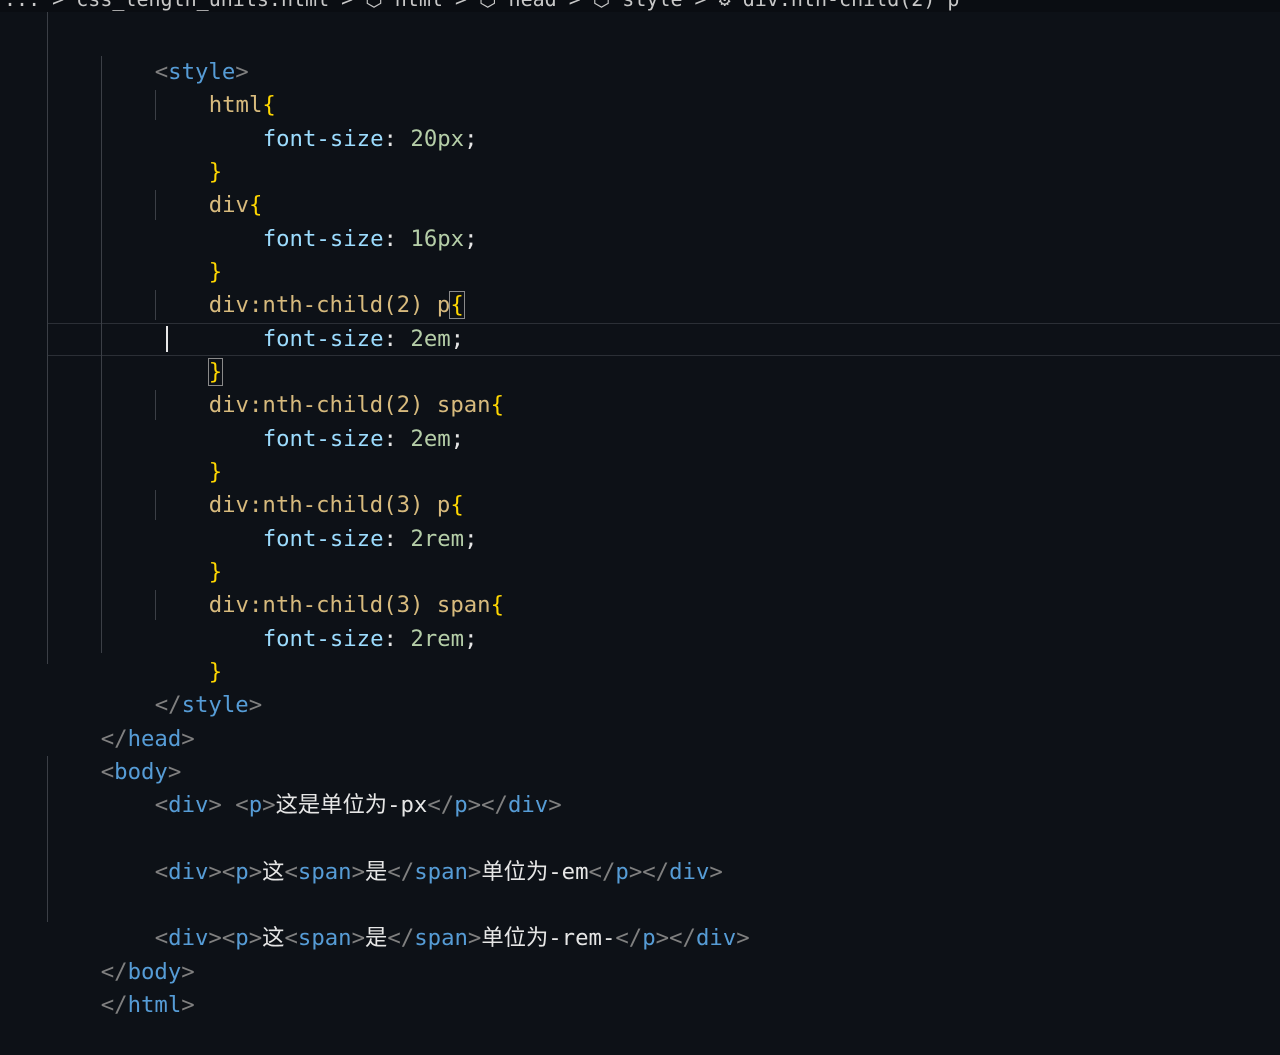 This screenshot has width=1280, height=1055. What do you see at coordinates (167, 339) in the screenshot?
I see `text-cursor` at bounding box center [167, 339].